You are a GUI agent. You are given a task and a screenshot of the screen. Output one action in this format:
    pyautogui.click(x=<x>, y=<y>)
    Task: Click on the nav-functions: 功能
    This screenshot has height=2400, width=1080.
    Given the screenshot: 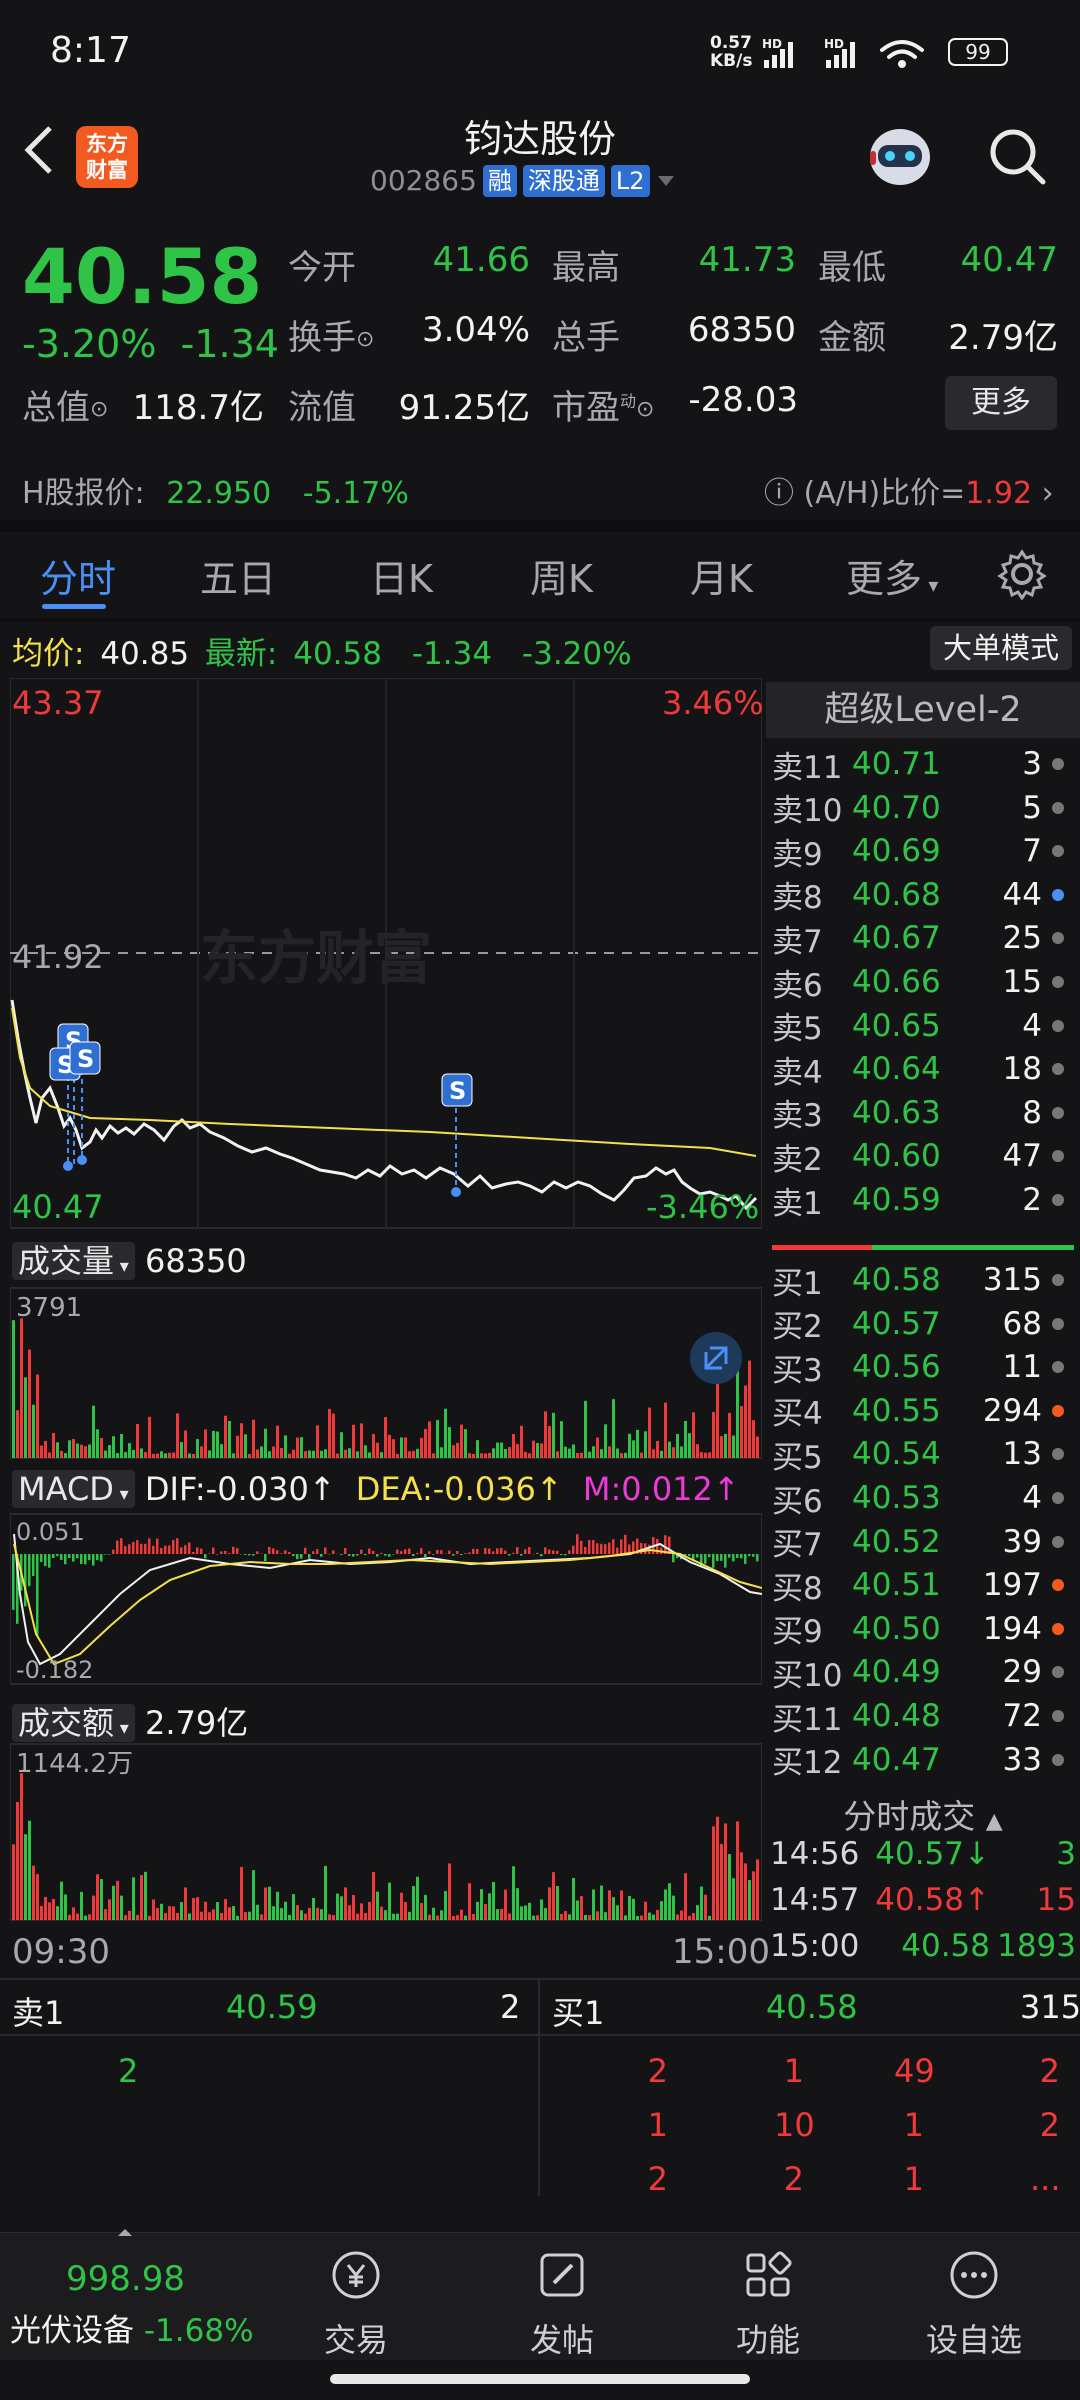 What is the action you would take?
    pyautogui.click(x=768, y=2304)
    